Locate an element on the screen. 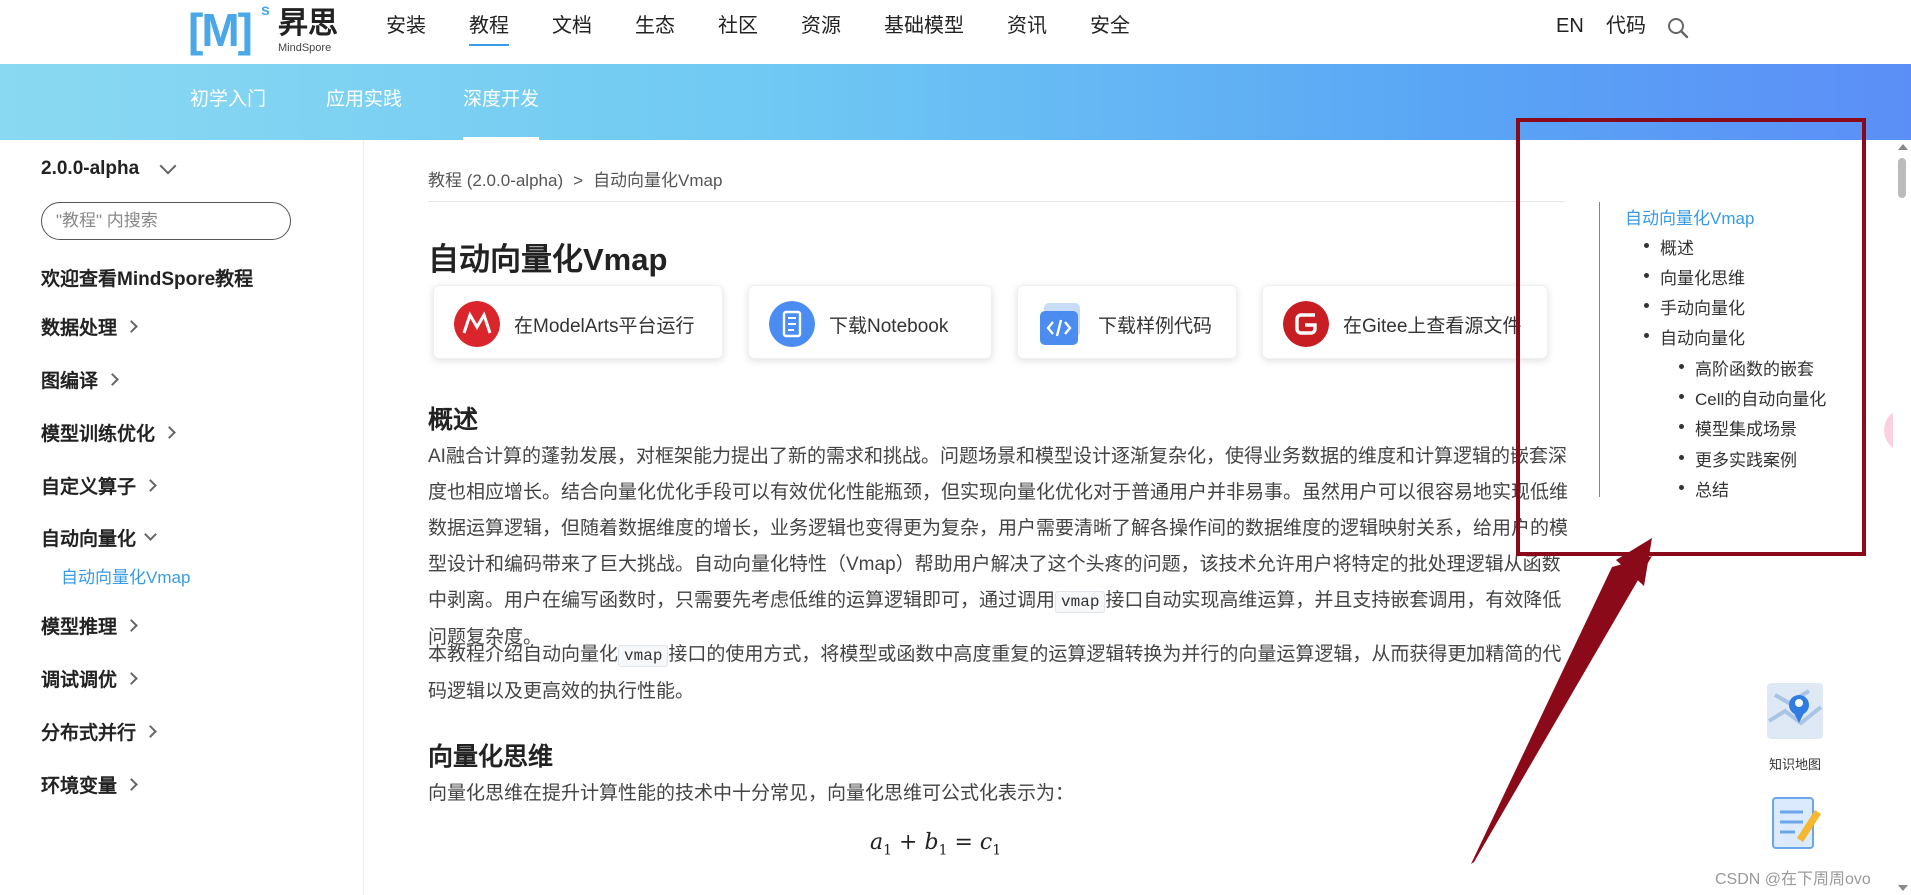 This screenshot has height=895, width=1911. page-title: 自动向量化Vmap is located at coordinates (548, 259).